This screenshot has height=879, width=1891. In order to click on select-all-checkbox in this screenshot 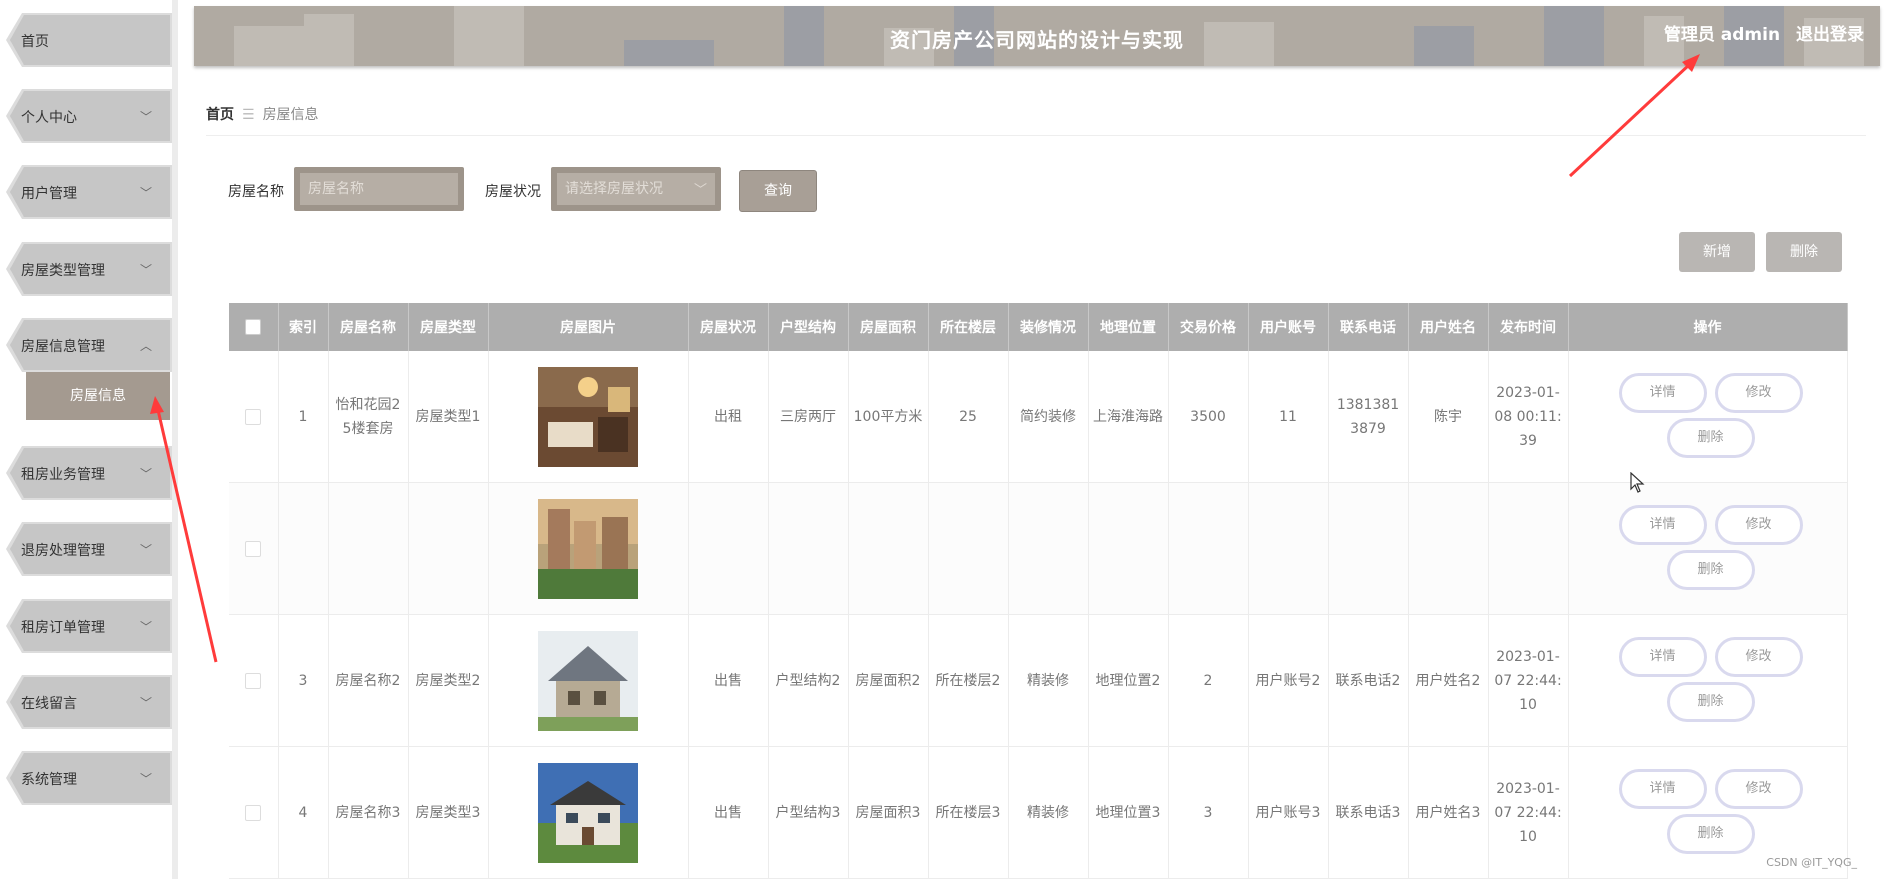, I will do `click(253, 327)`.